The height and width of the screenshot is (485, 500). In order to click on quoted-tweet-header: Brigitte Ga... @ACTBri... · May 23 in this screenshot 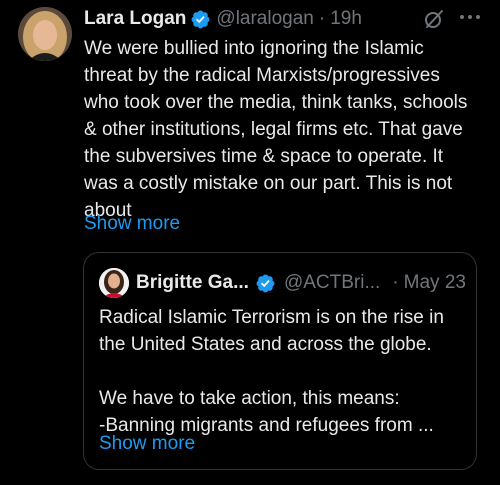, I will do `click(301, 283)`.